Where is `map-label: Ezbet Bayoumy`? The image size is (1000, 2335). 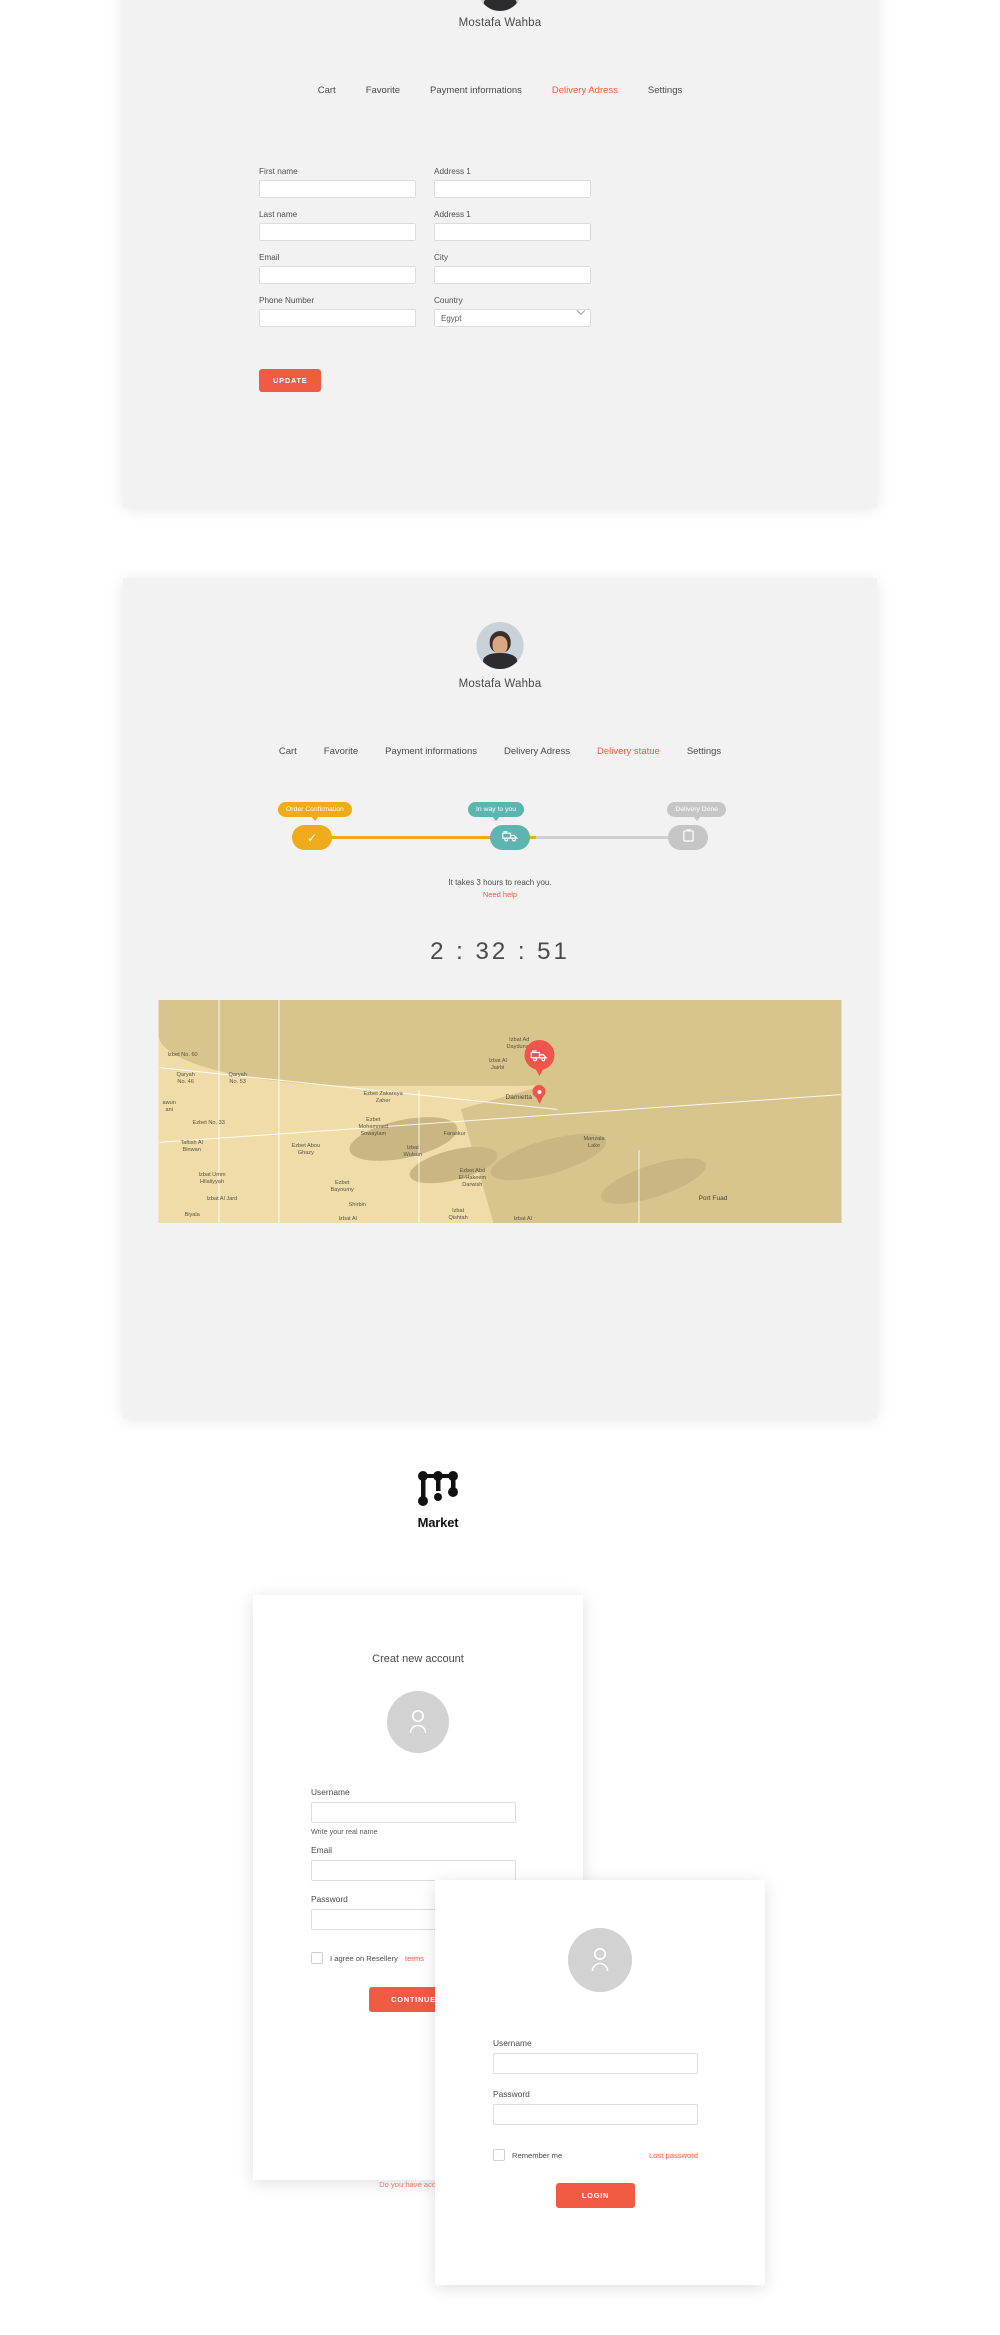
map-label: Ezbet Bayoumy is located at coordinates (342, 1186).